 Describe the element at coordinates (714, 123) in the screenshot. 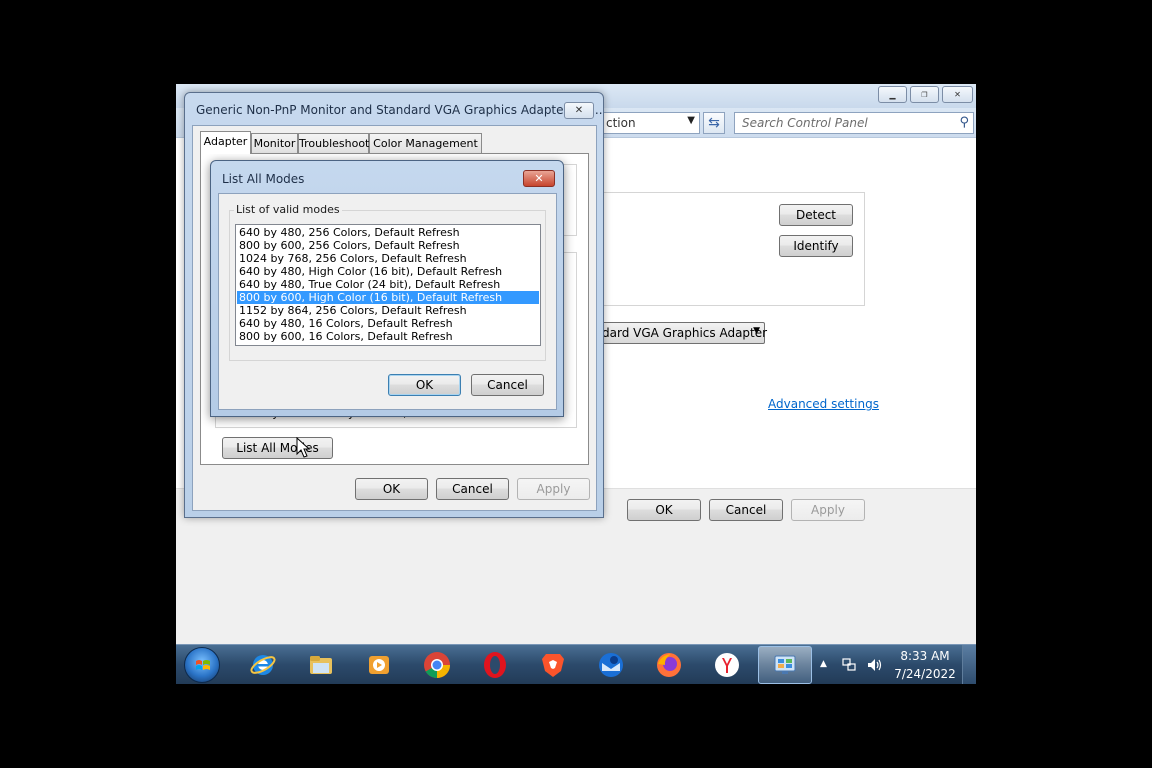

I see `refresh-icon: ⇆` at that location.